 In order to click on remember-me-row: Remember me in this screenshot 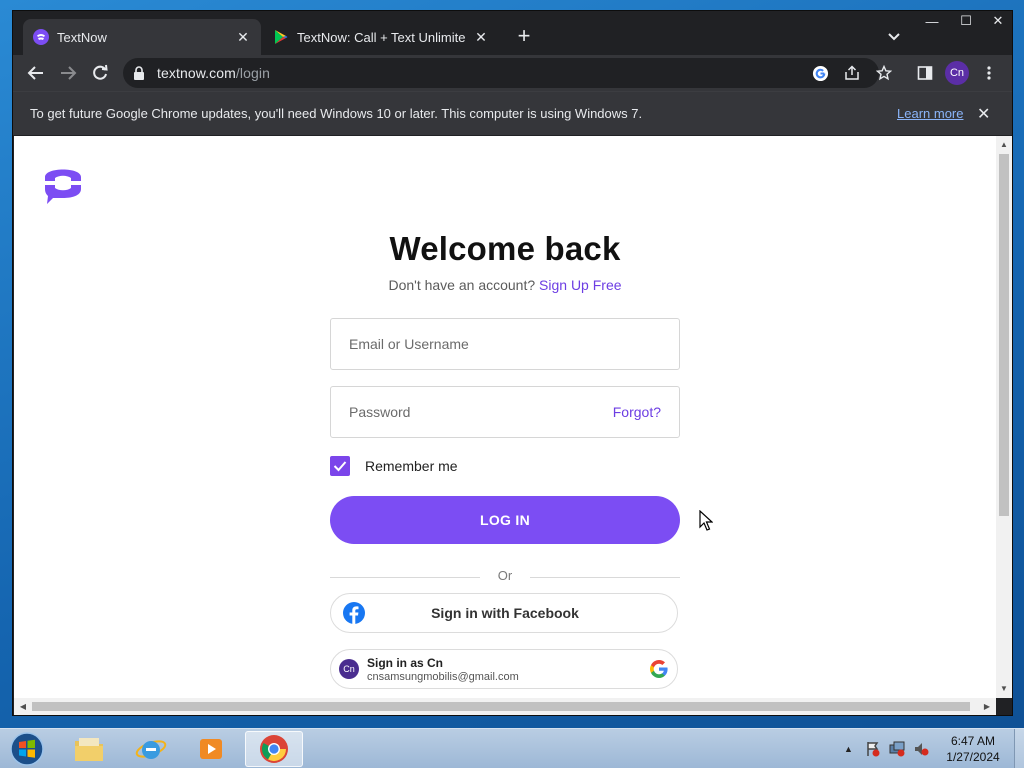, I will do `click(394, 466)`.